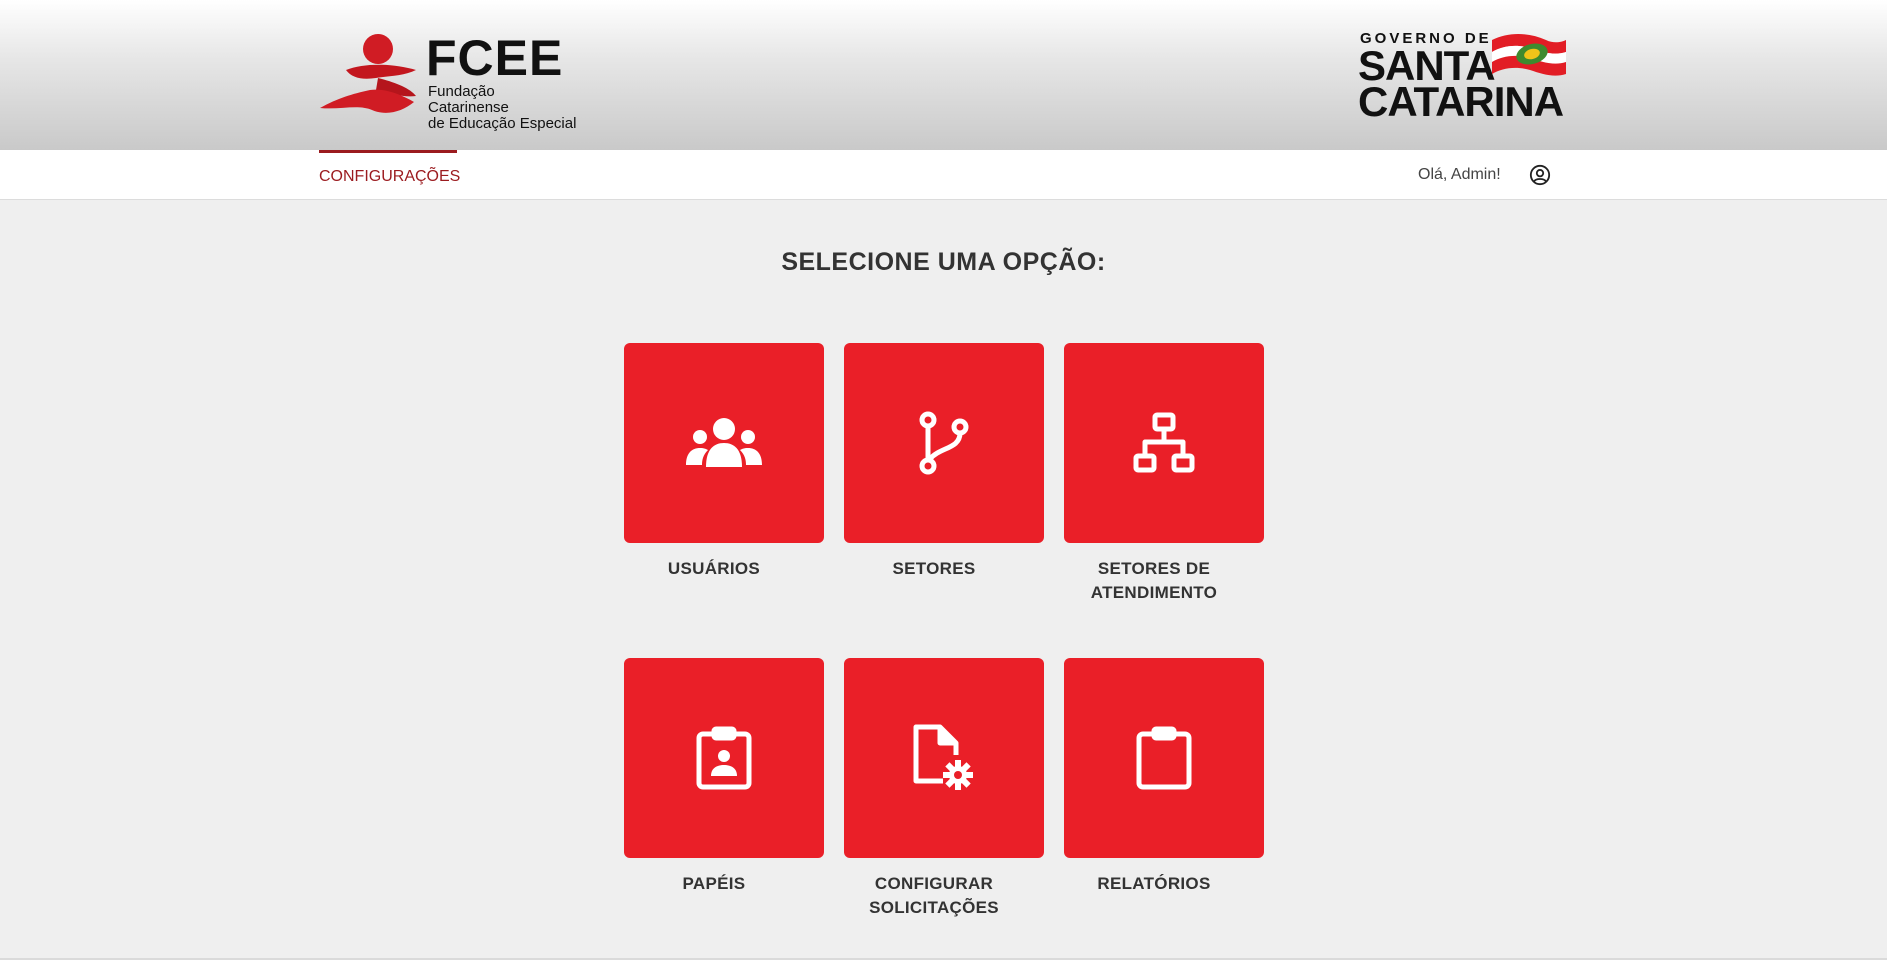 Image resolution: width=1887 pixels, height=960 pixels. I want to click on option-papeis-box, so click(724, 758).